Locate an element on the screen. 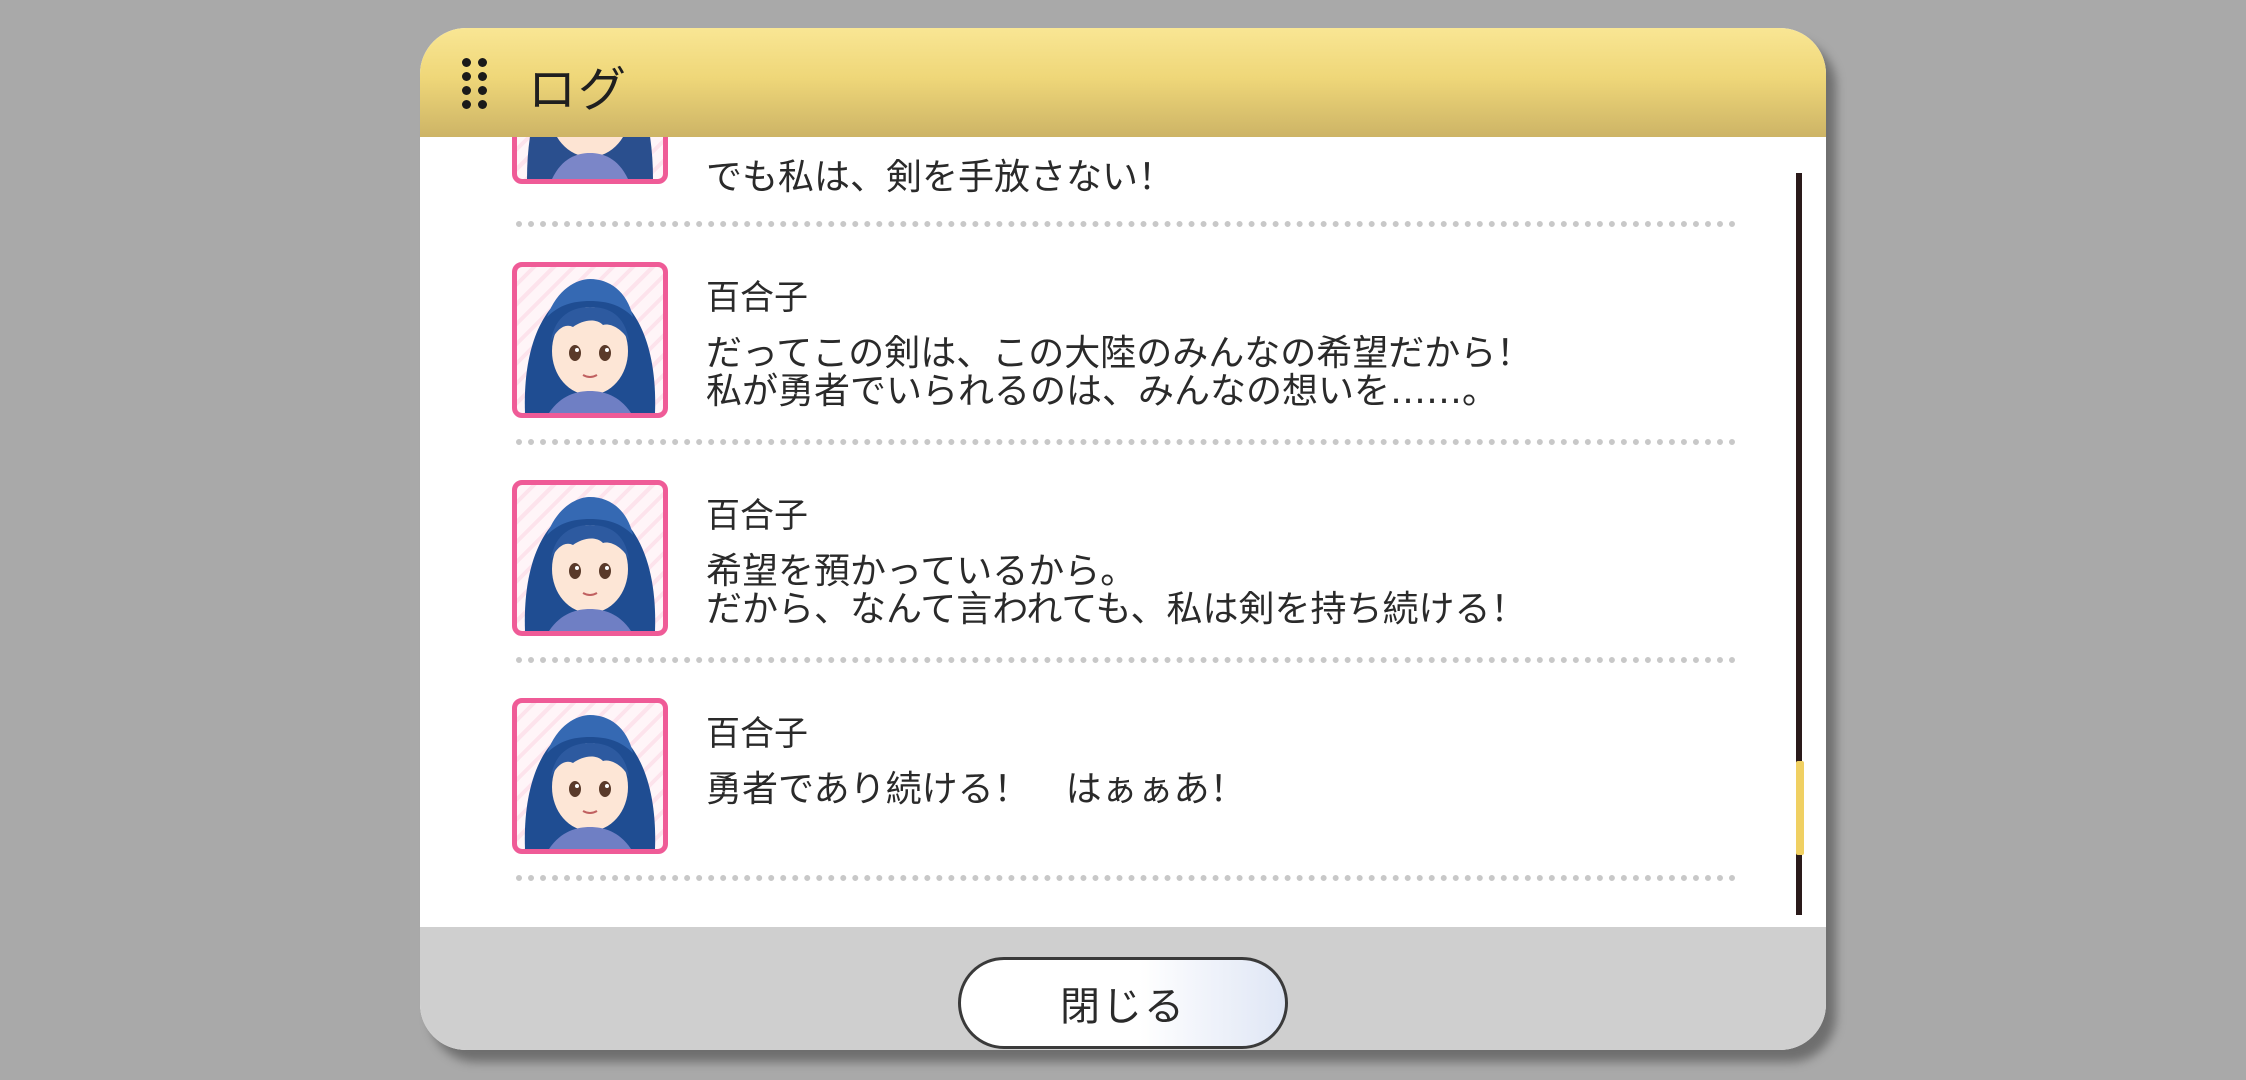  log-line: 勇者であり続ける！ はぁぁあ！ is located at coordinates (976, 789).